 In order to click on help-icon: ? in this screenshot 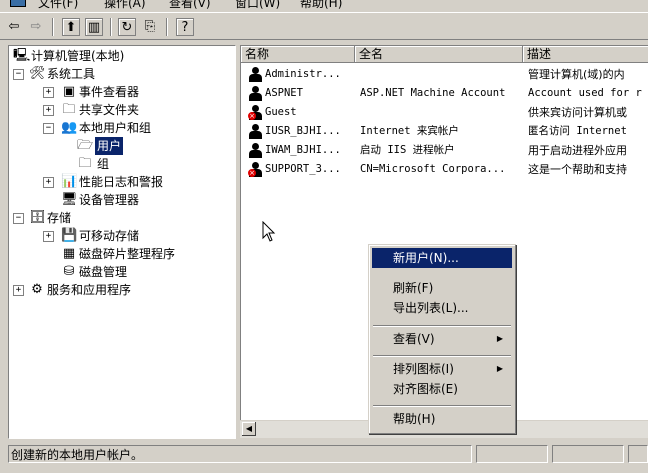, I will do `click(185, 27)`.